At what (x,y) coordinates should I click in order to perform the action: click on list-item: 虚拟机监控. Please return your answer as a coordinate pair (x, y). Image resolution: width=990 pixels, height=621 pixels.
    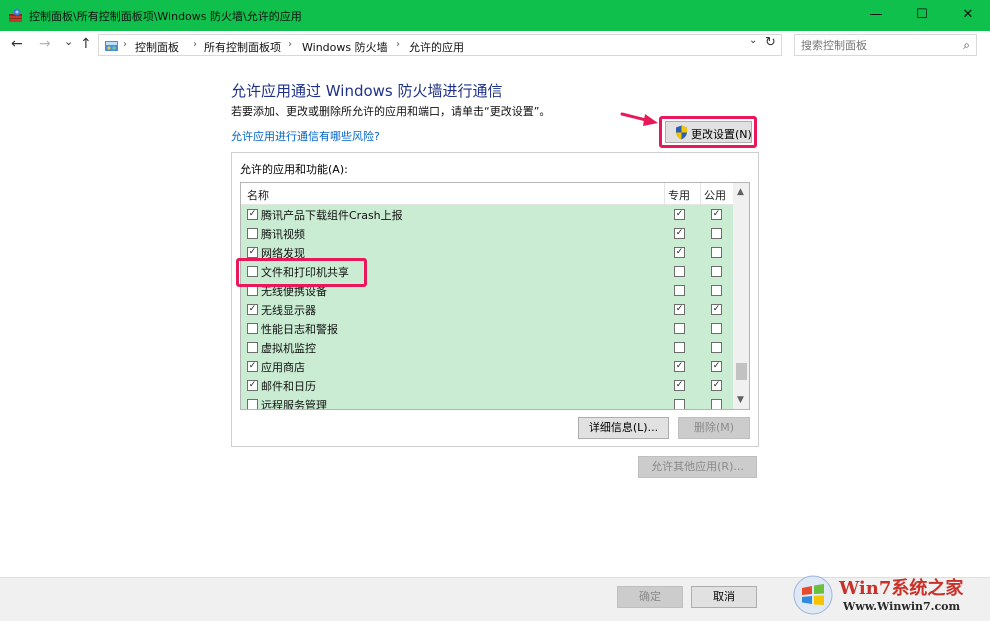
    Looking at the image, I should click on (487, 347).